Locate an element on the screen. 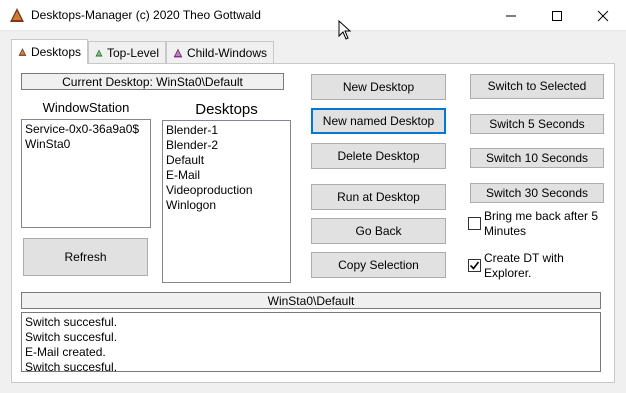  switch-5-seconds-button: Switch 5 Seconds is located at coordinates (537, 124).